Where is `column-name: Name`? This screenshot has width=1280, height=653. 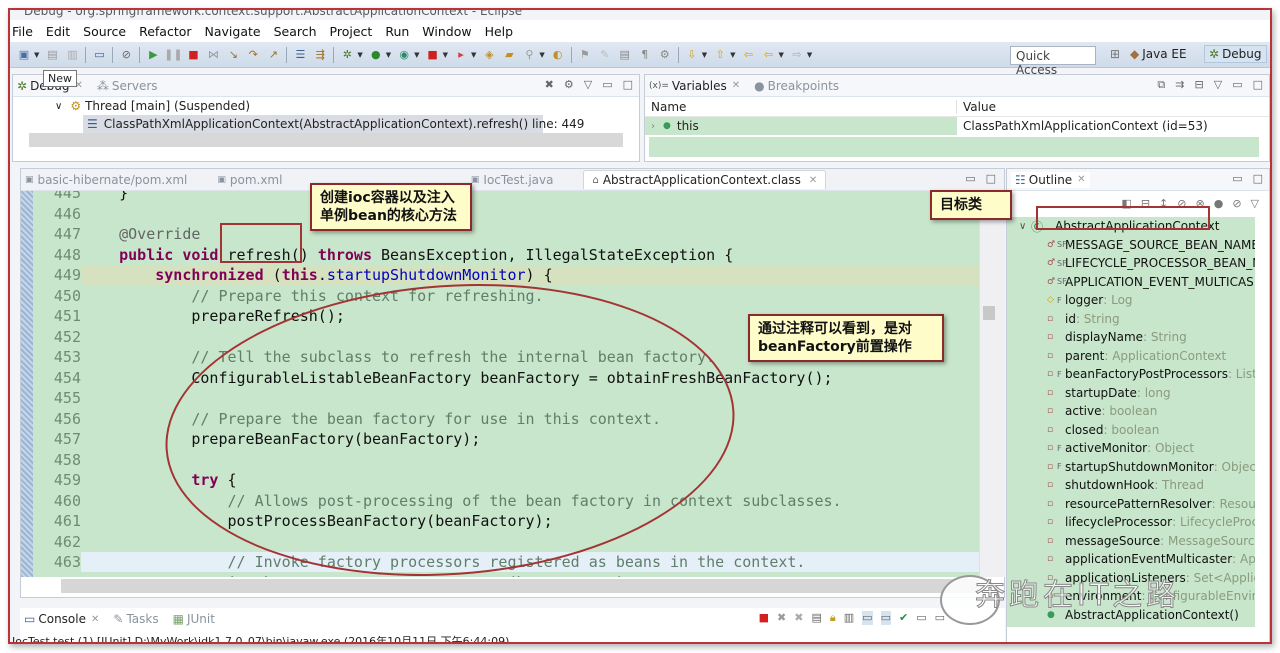
column-name: Name is located at coordinates (801, 106).